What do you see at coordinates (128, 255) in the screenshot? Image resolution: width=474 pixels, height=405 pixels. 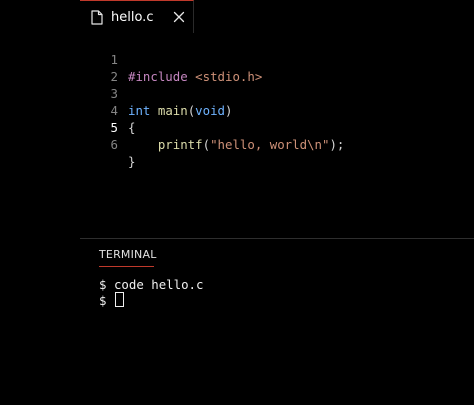 I see `tab-terminal: TERMINAL` at bounding box center [128, 255].